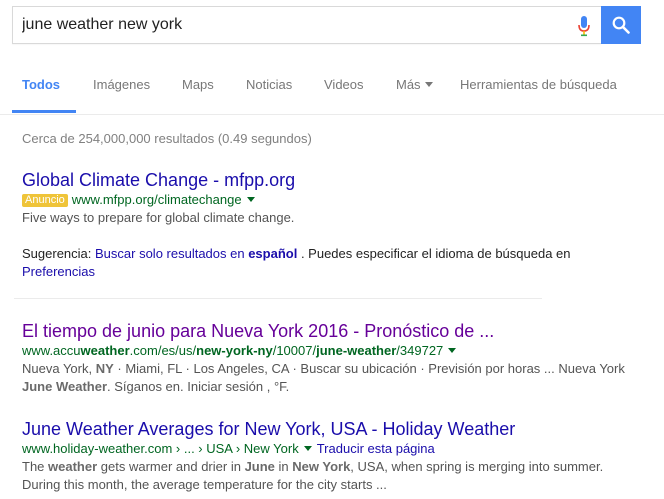  I want to click on url-segment-bold: new-york-ny, so click(234, 350).